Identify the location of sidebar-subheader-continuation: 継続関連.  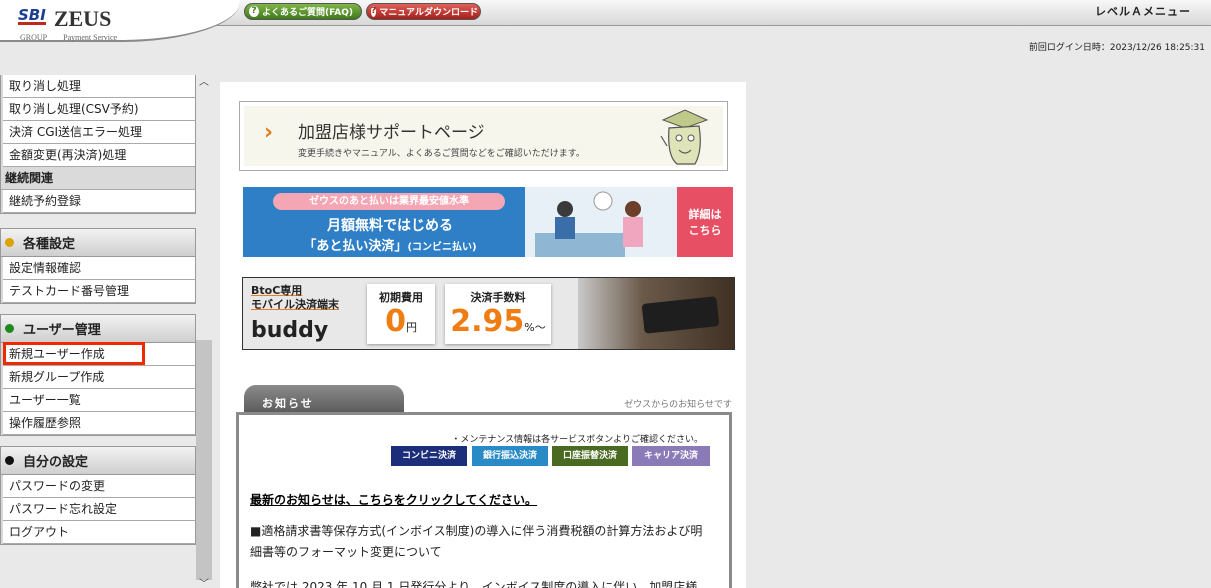
(98, 178).